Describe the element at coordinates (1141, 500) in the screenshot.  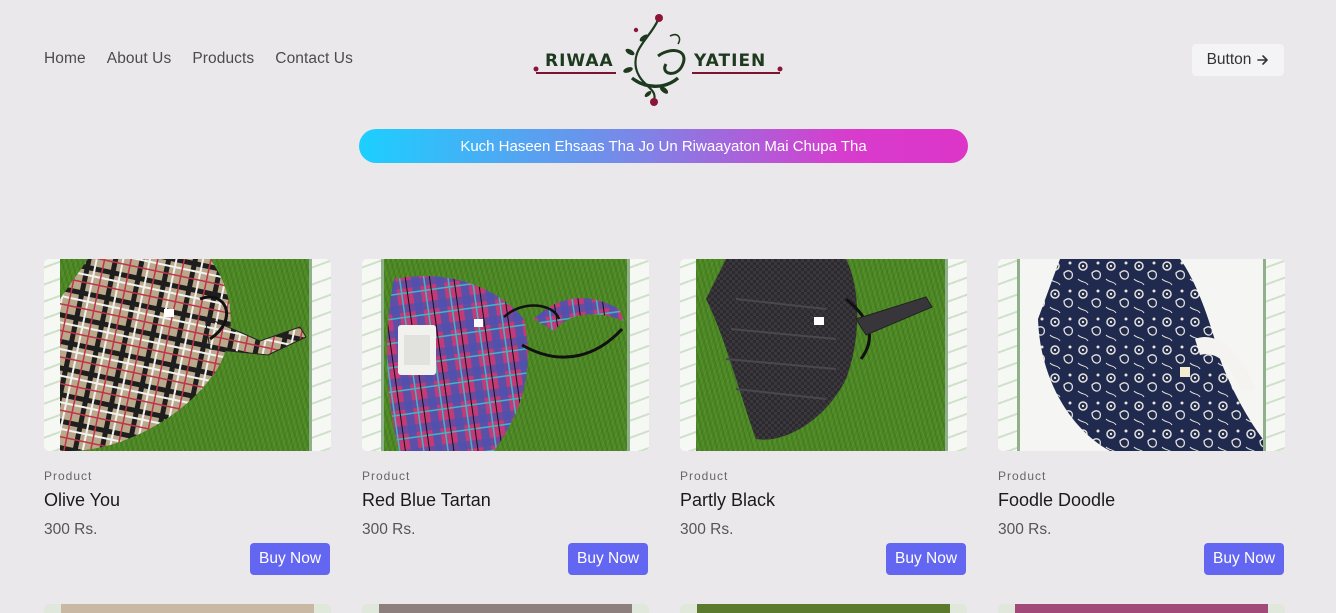
I see `product-name: Foodle Doodle` at that location.